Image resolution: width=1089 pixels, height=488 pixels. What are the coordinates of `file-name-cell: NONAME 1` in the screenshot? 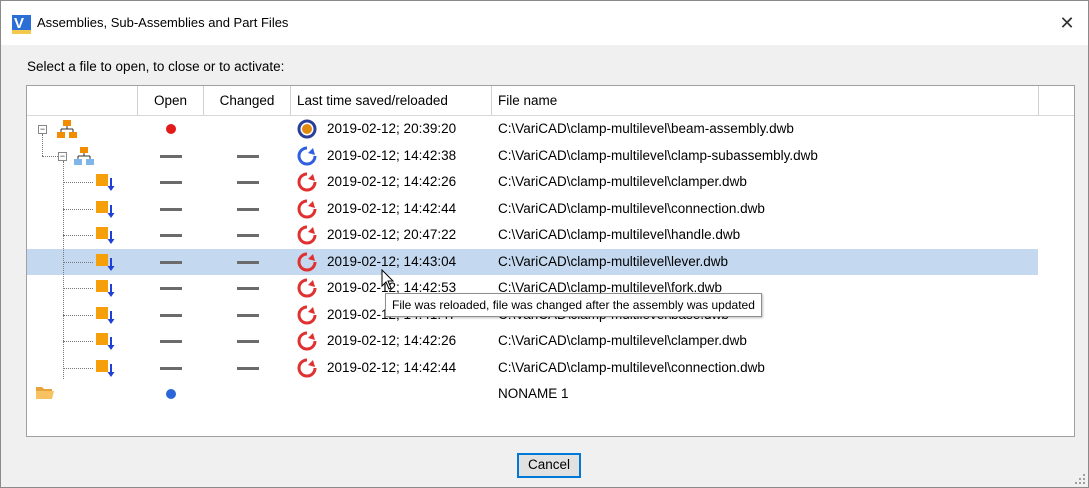 It's located at (533, 393).